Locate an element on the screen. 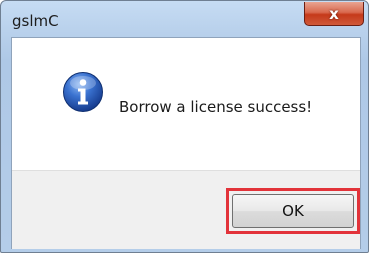 The width and height of the screenshot is (370, 255). close-icon: x is located at coordinates (334, 13).